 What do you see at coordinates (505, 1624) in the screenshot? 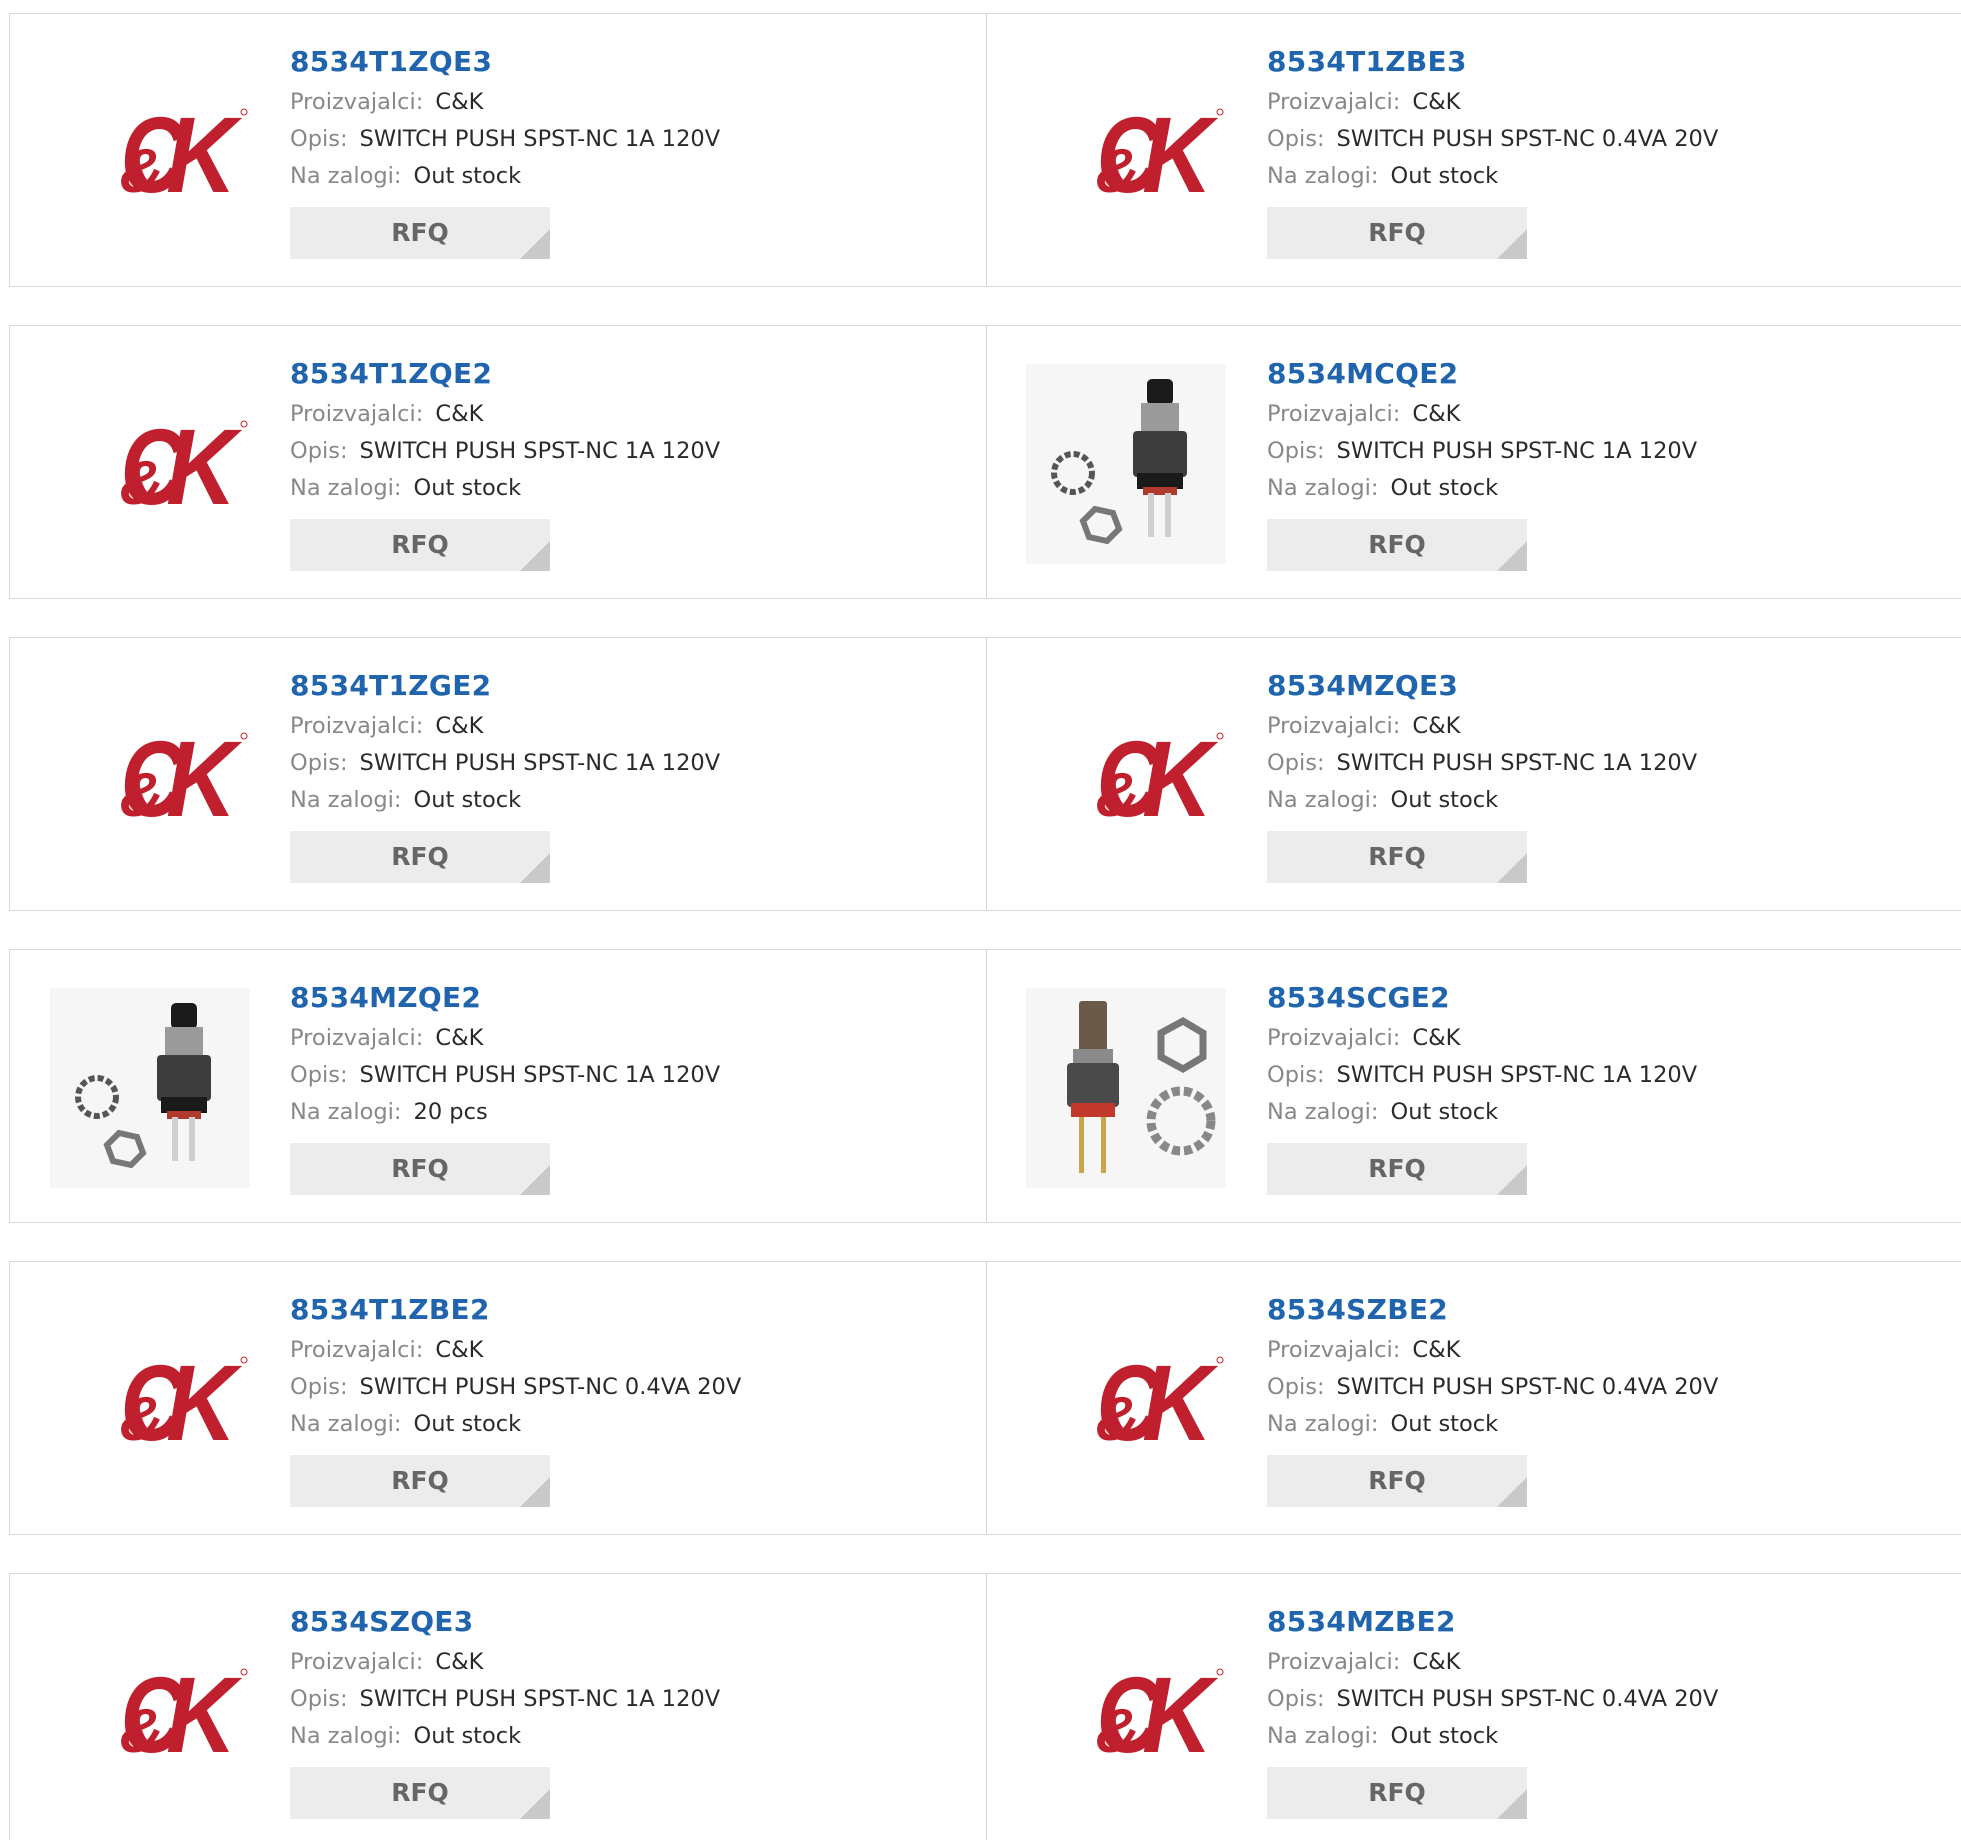
I see `part-number-link: 8534SZQE3` at bounding box center [505, 1624].